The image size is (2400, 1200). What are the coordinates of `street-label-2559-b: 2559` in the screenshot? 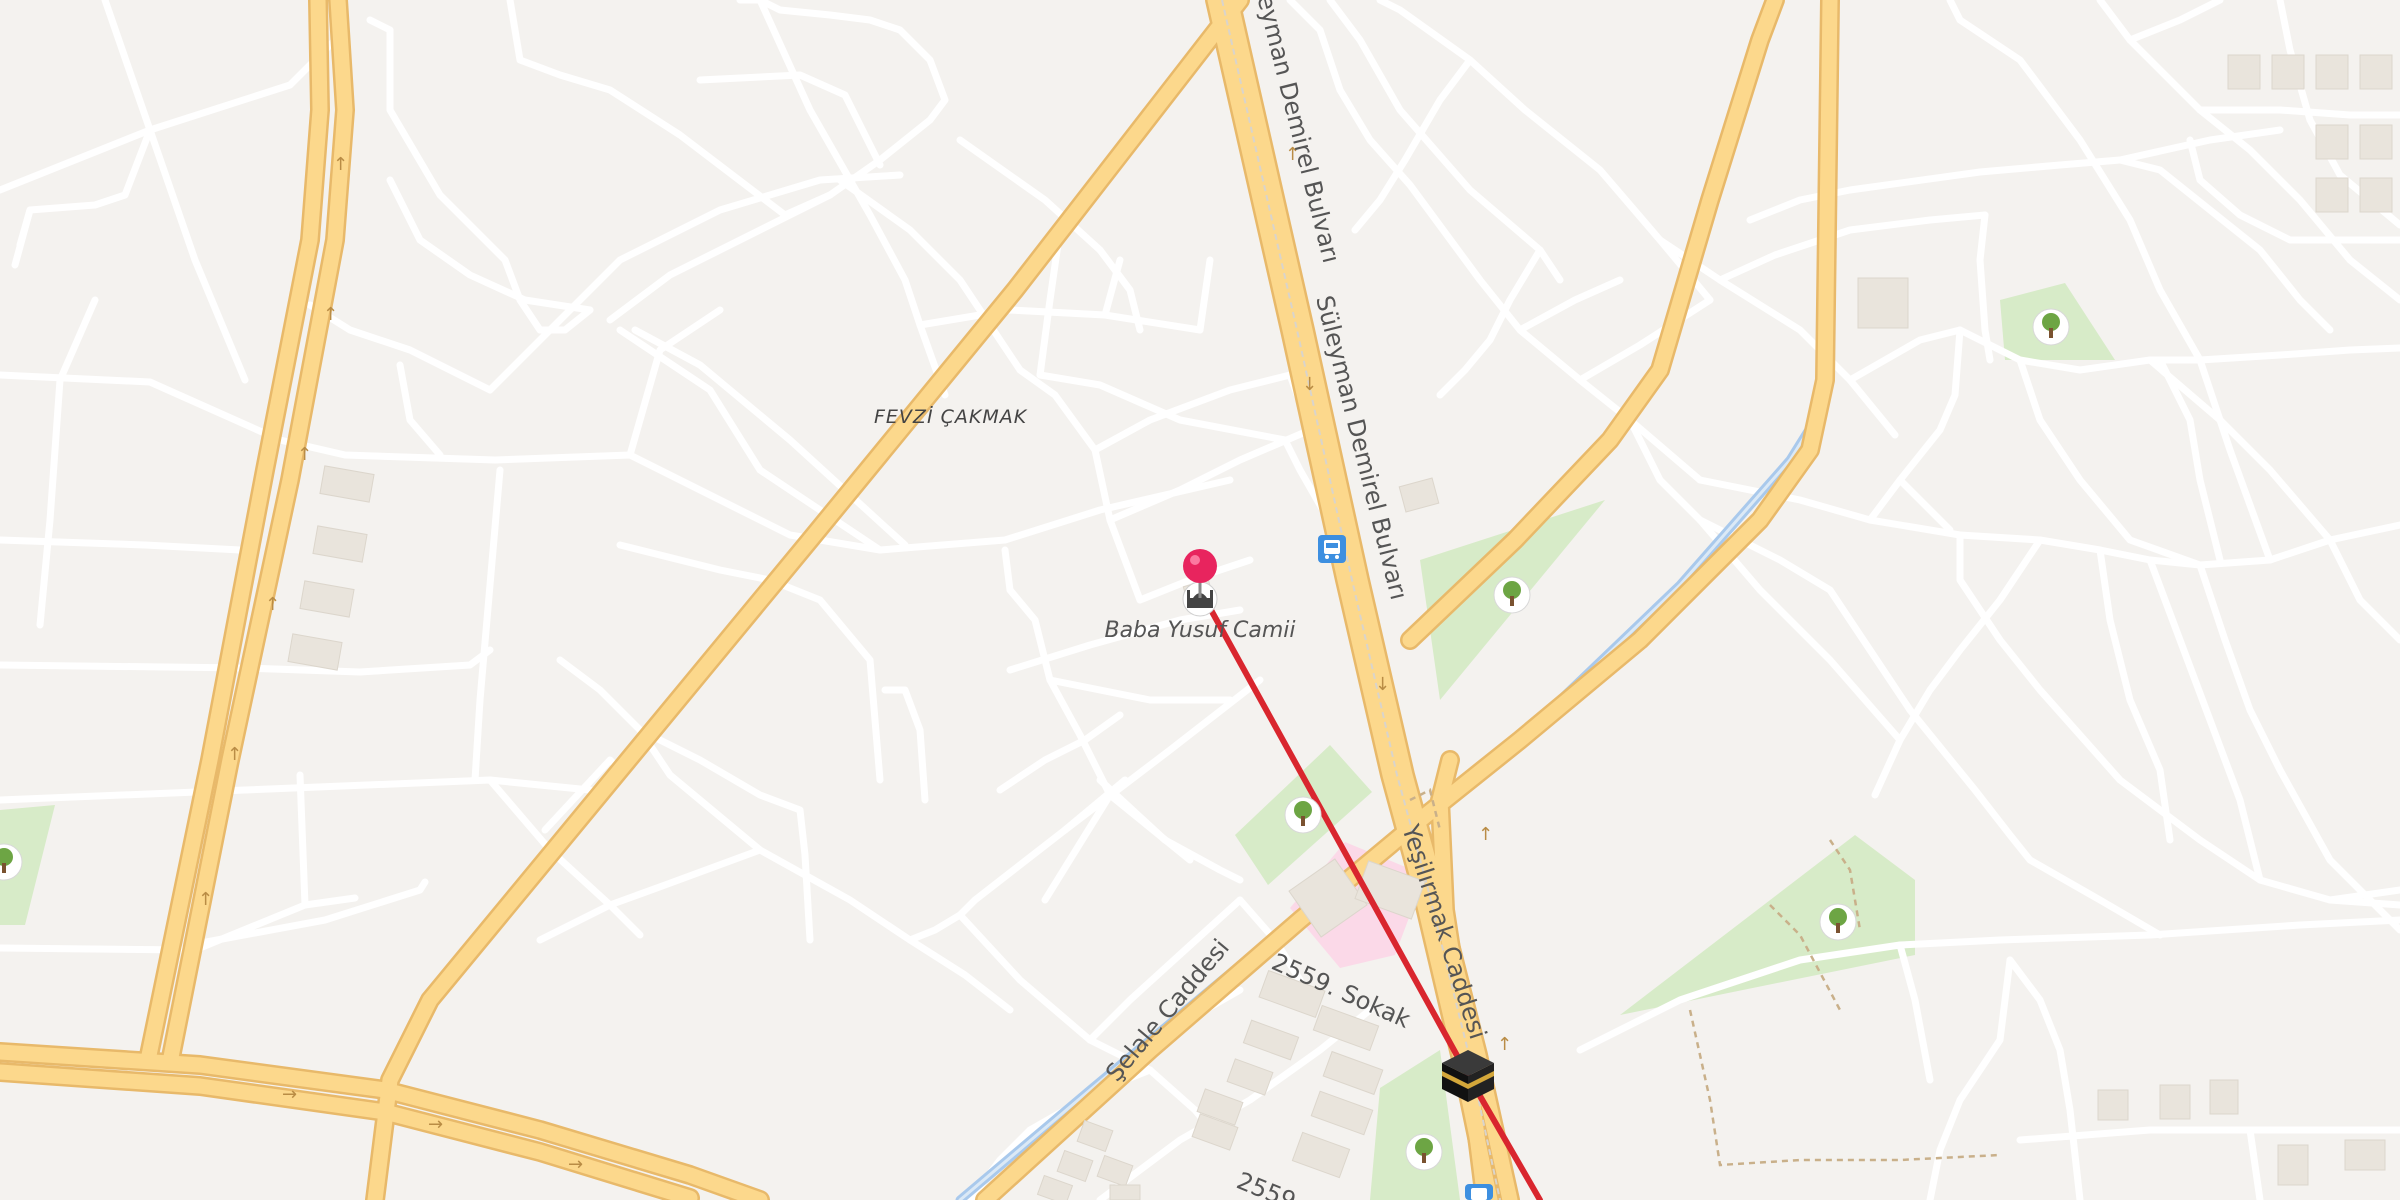 It's located at (1266, 1183).